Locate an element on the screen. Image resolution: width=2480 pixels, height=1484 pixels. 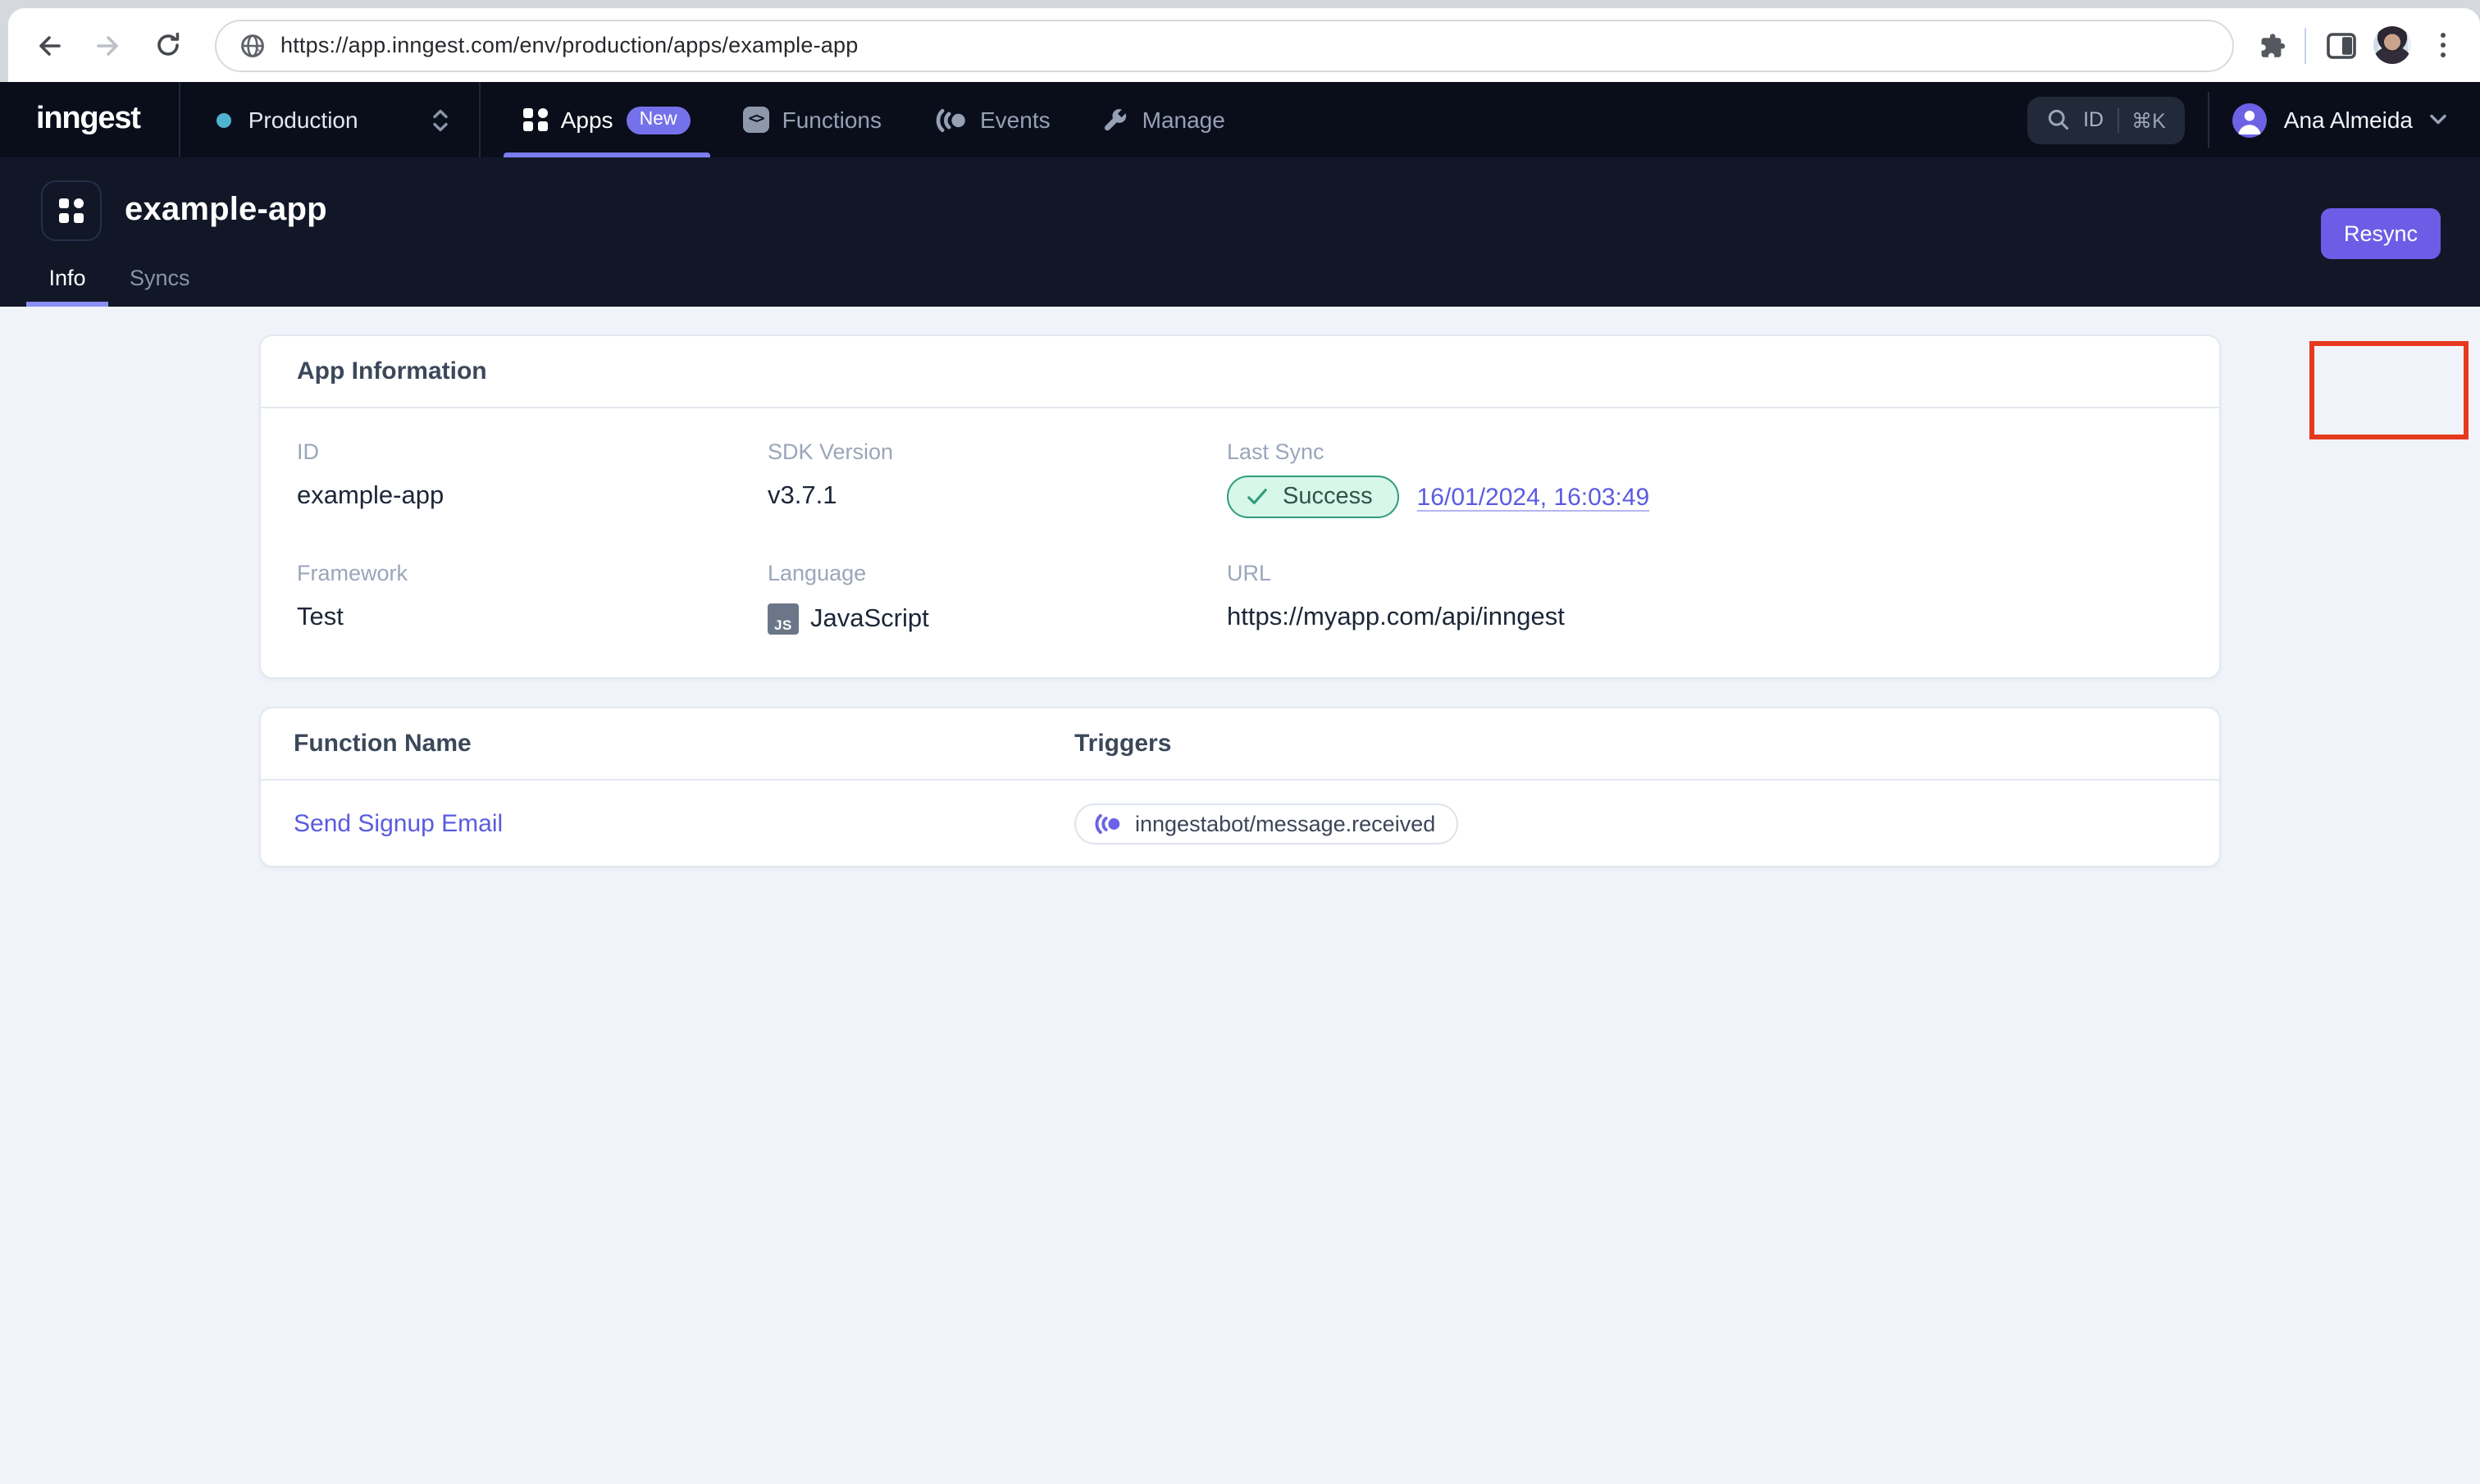
site-globe-icon is located at coordinates (252, 45).